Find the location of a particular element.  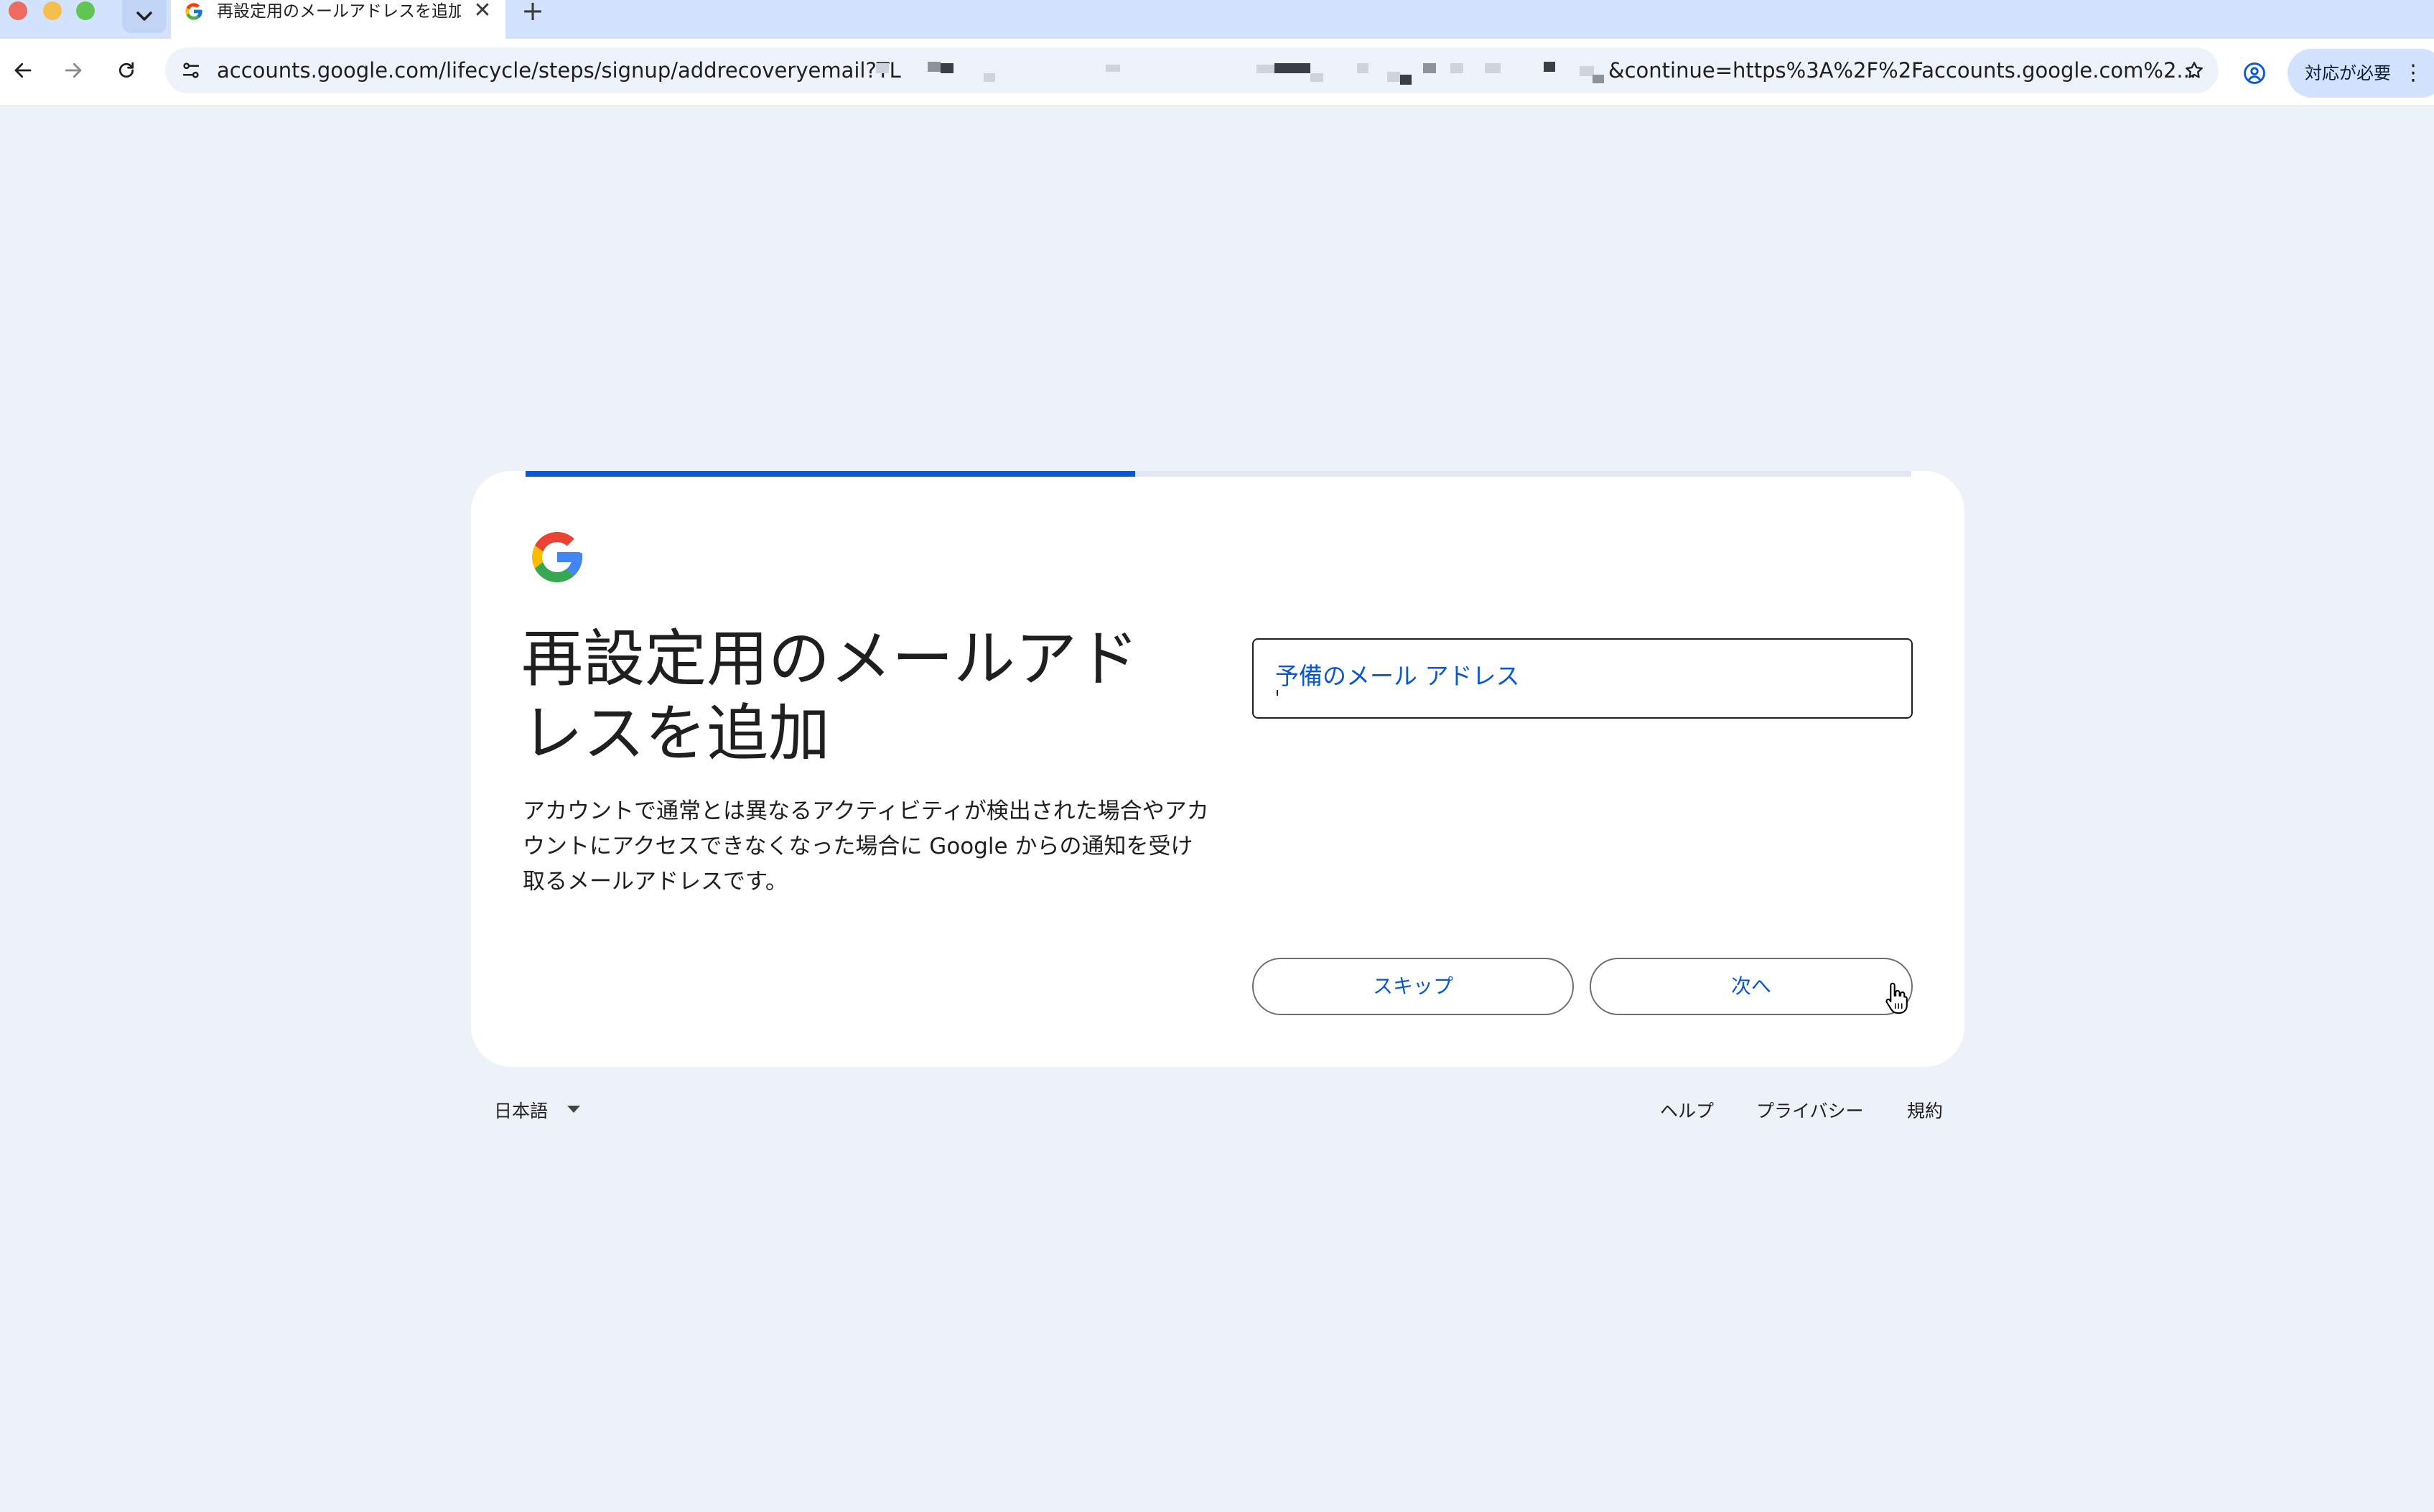

reload-icon is located at coordinates (126, 70).